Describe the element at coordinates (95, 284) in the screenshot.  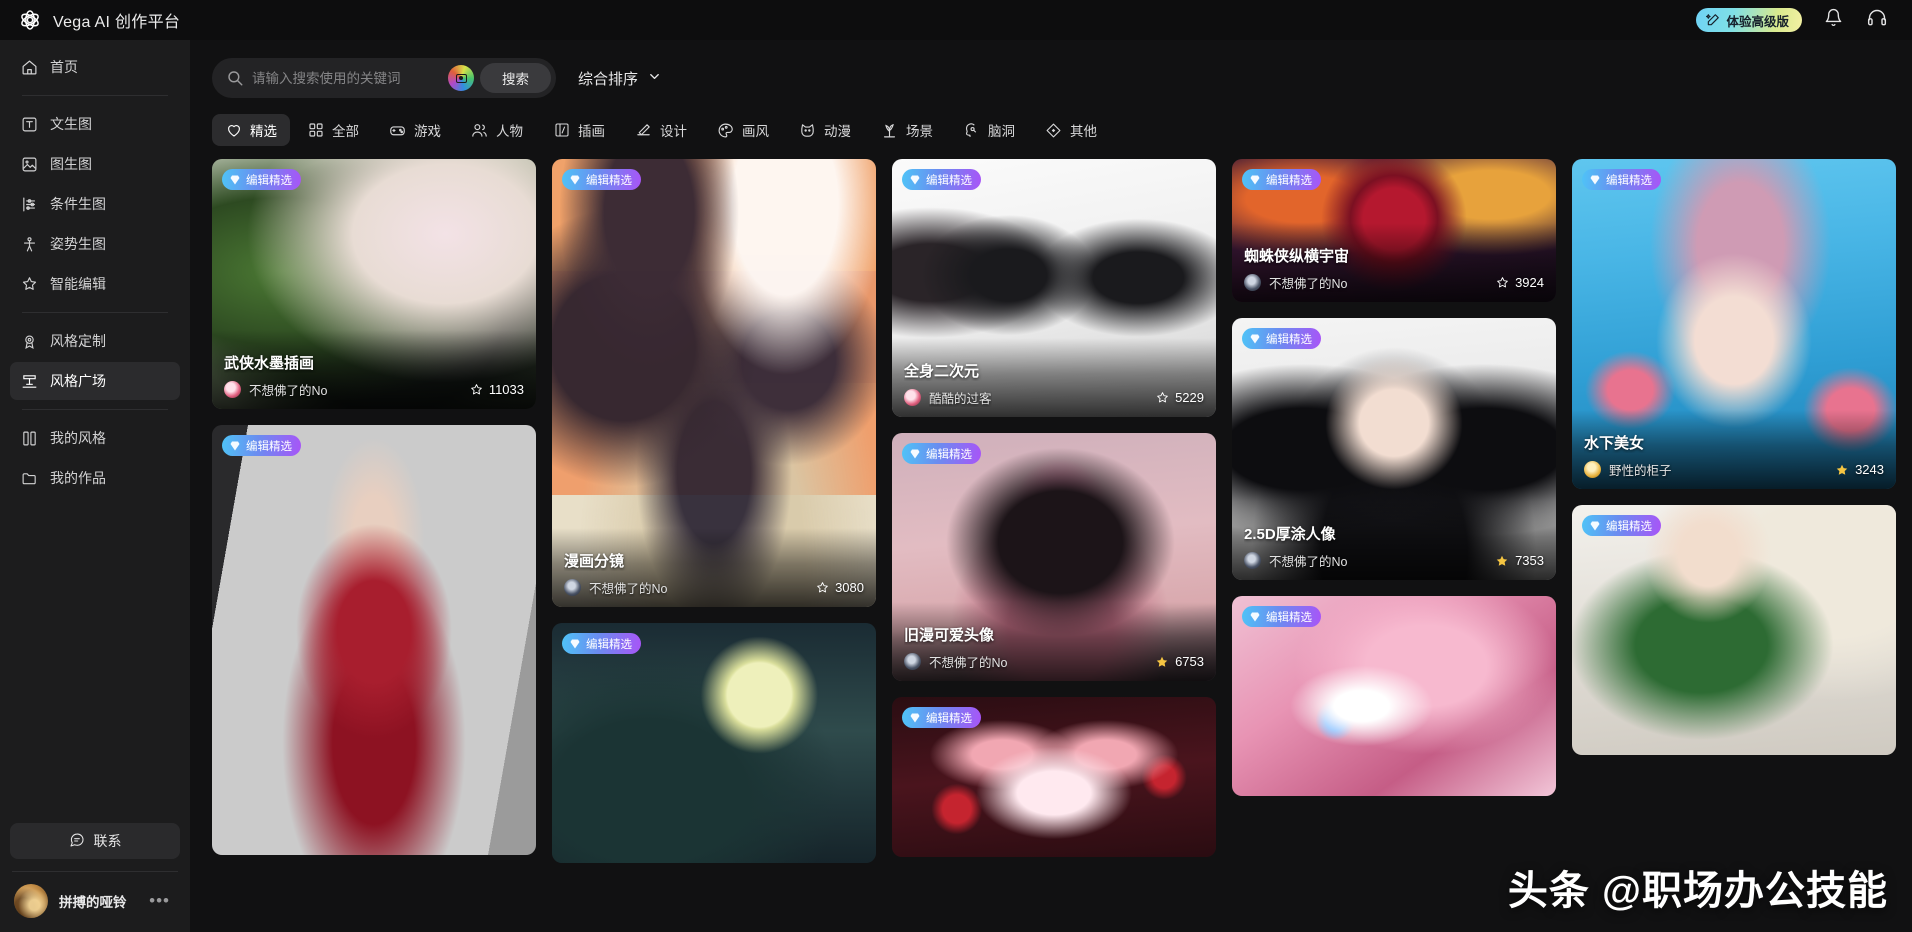
I see `sidebar-item-smart-edit: 智能编辑` at that location.